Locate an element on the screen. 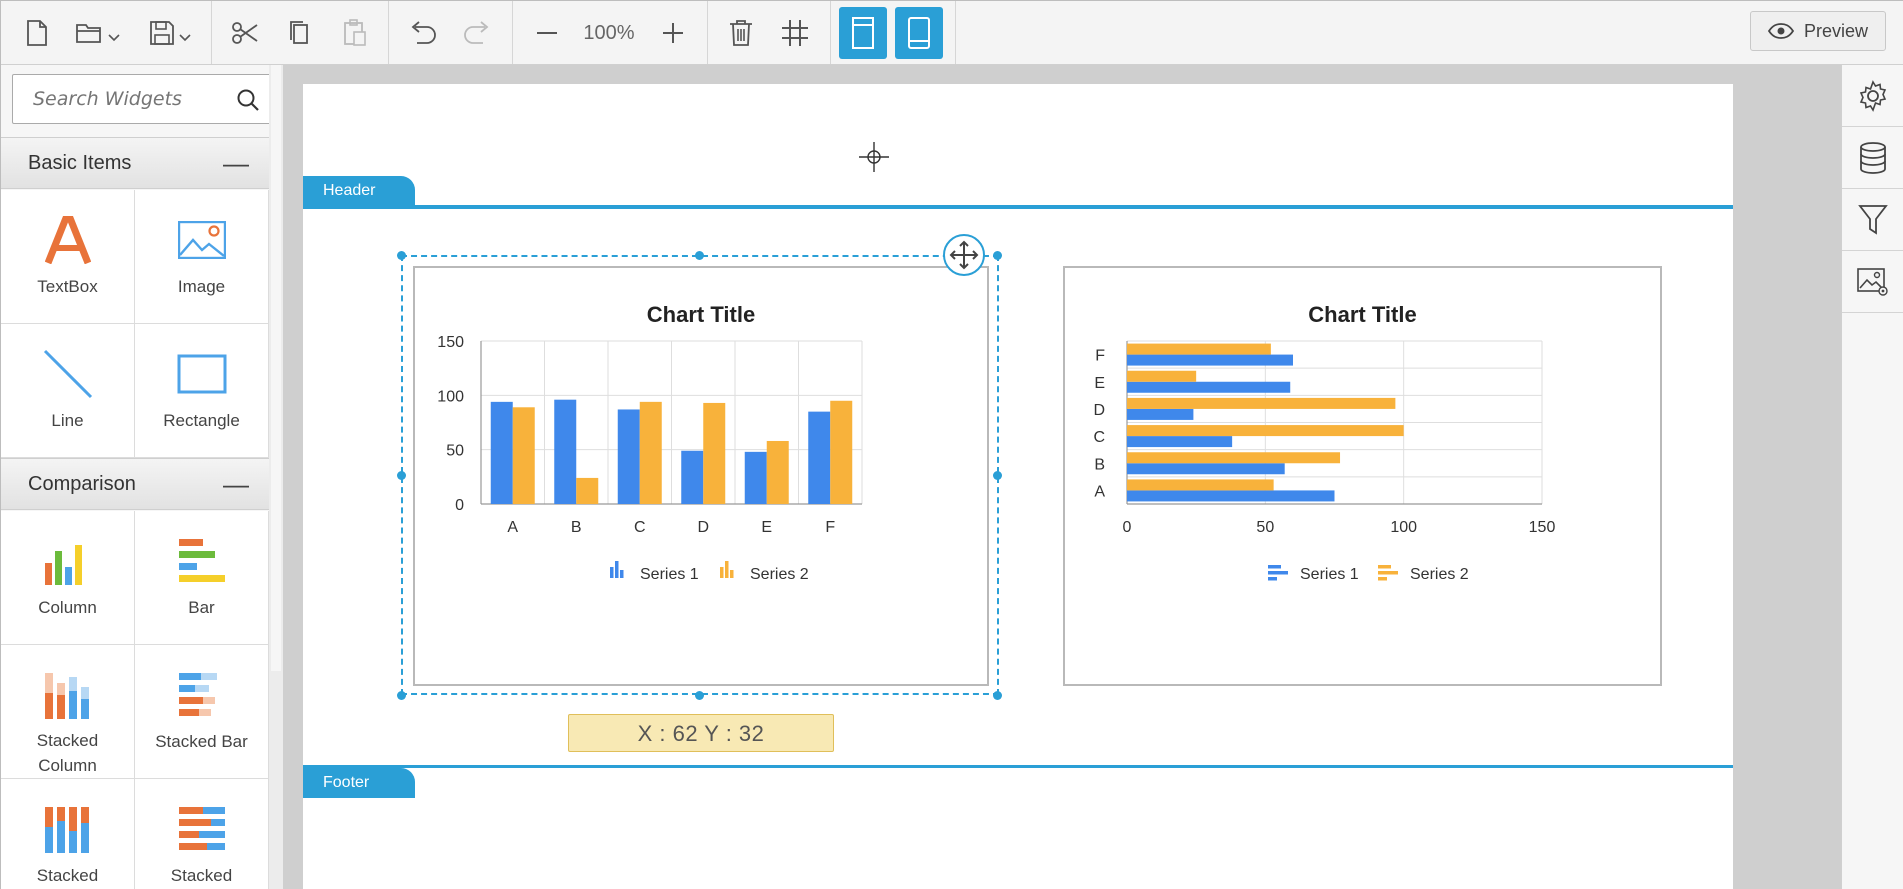 This screenshot has width=1903, height=889. mobile-layout-button is located at coordinates (919, 33).